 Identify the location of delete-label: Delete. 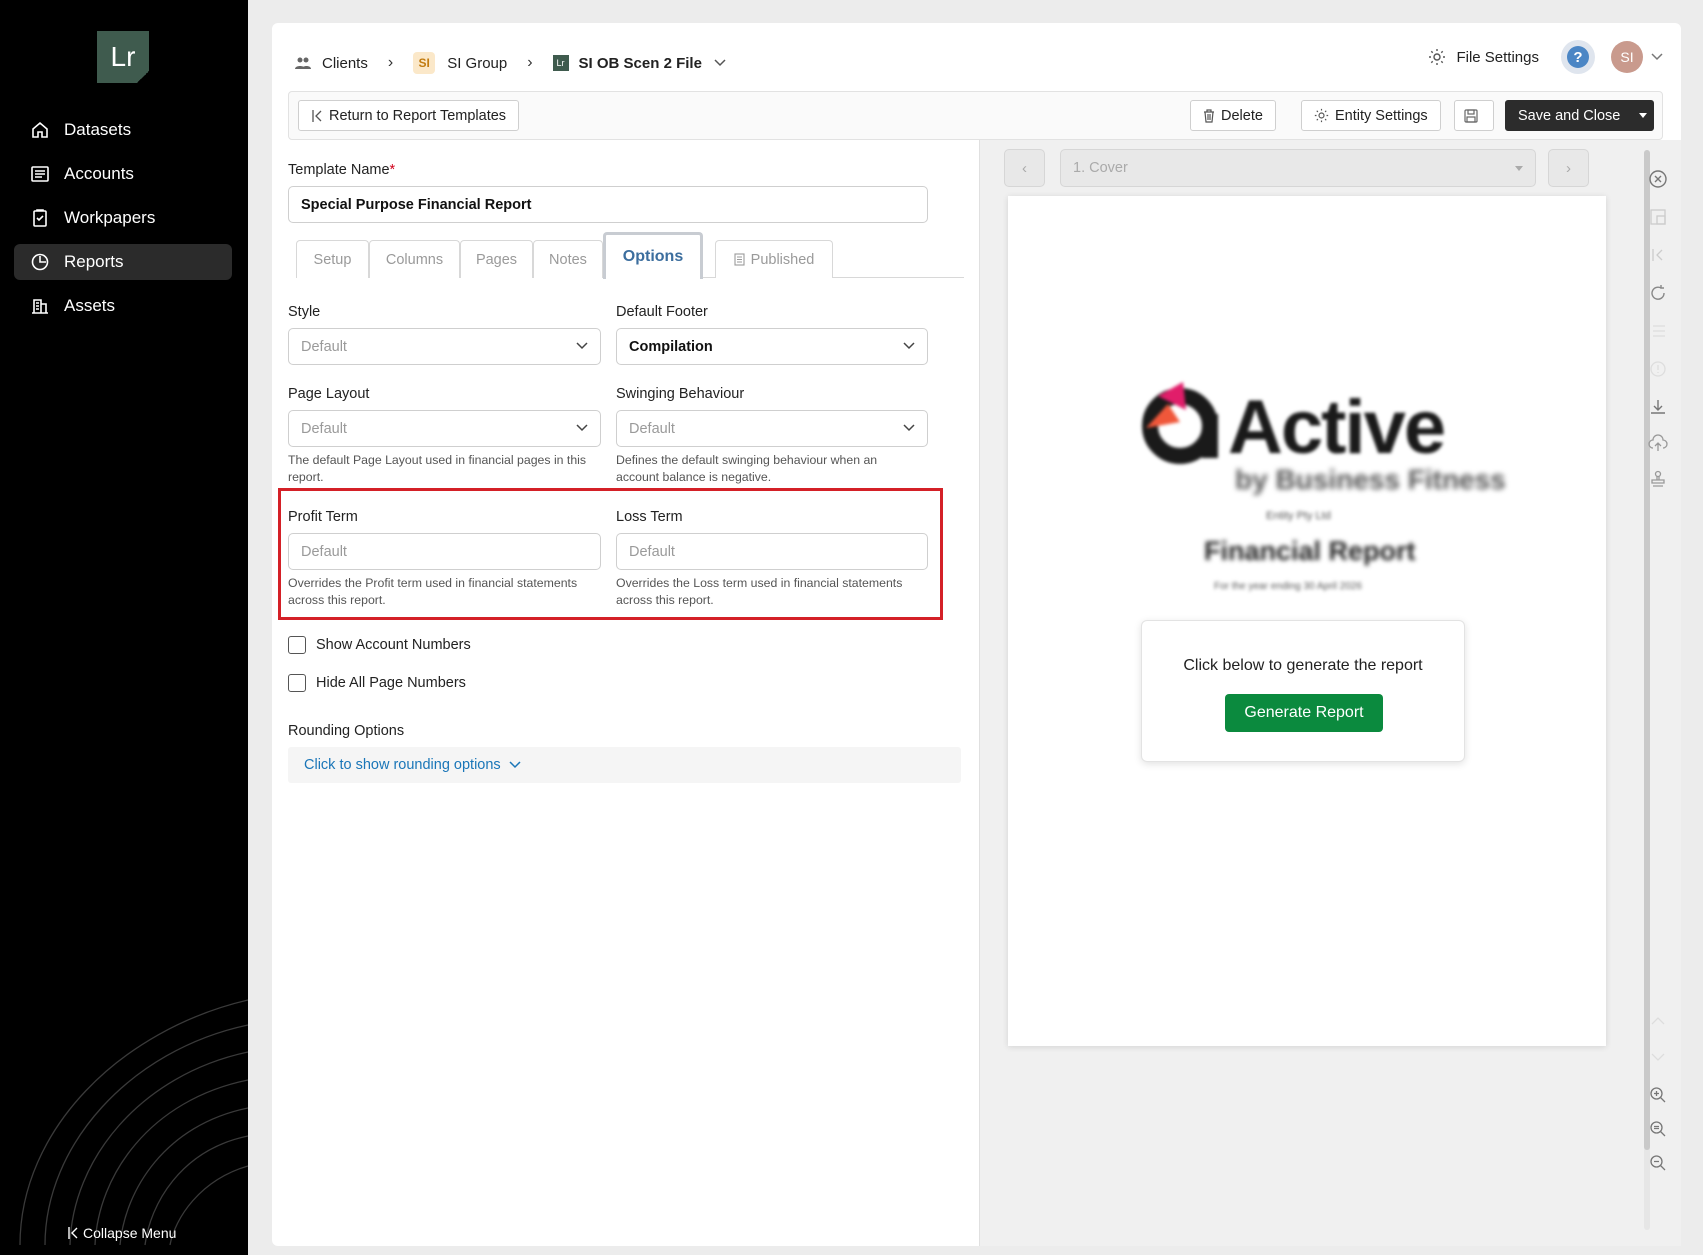
(1242, 115).